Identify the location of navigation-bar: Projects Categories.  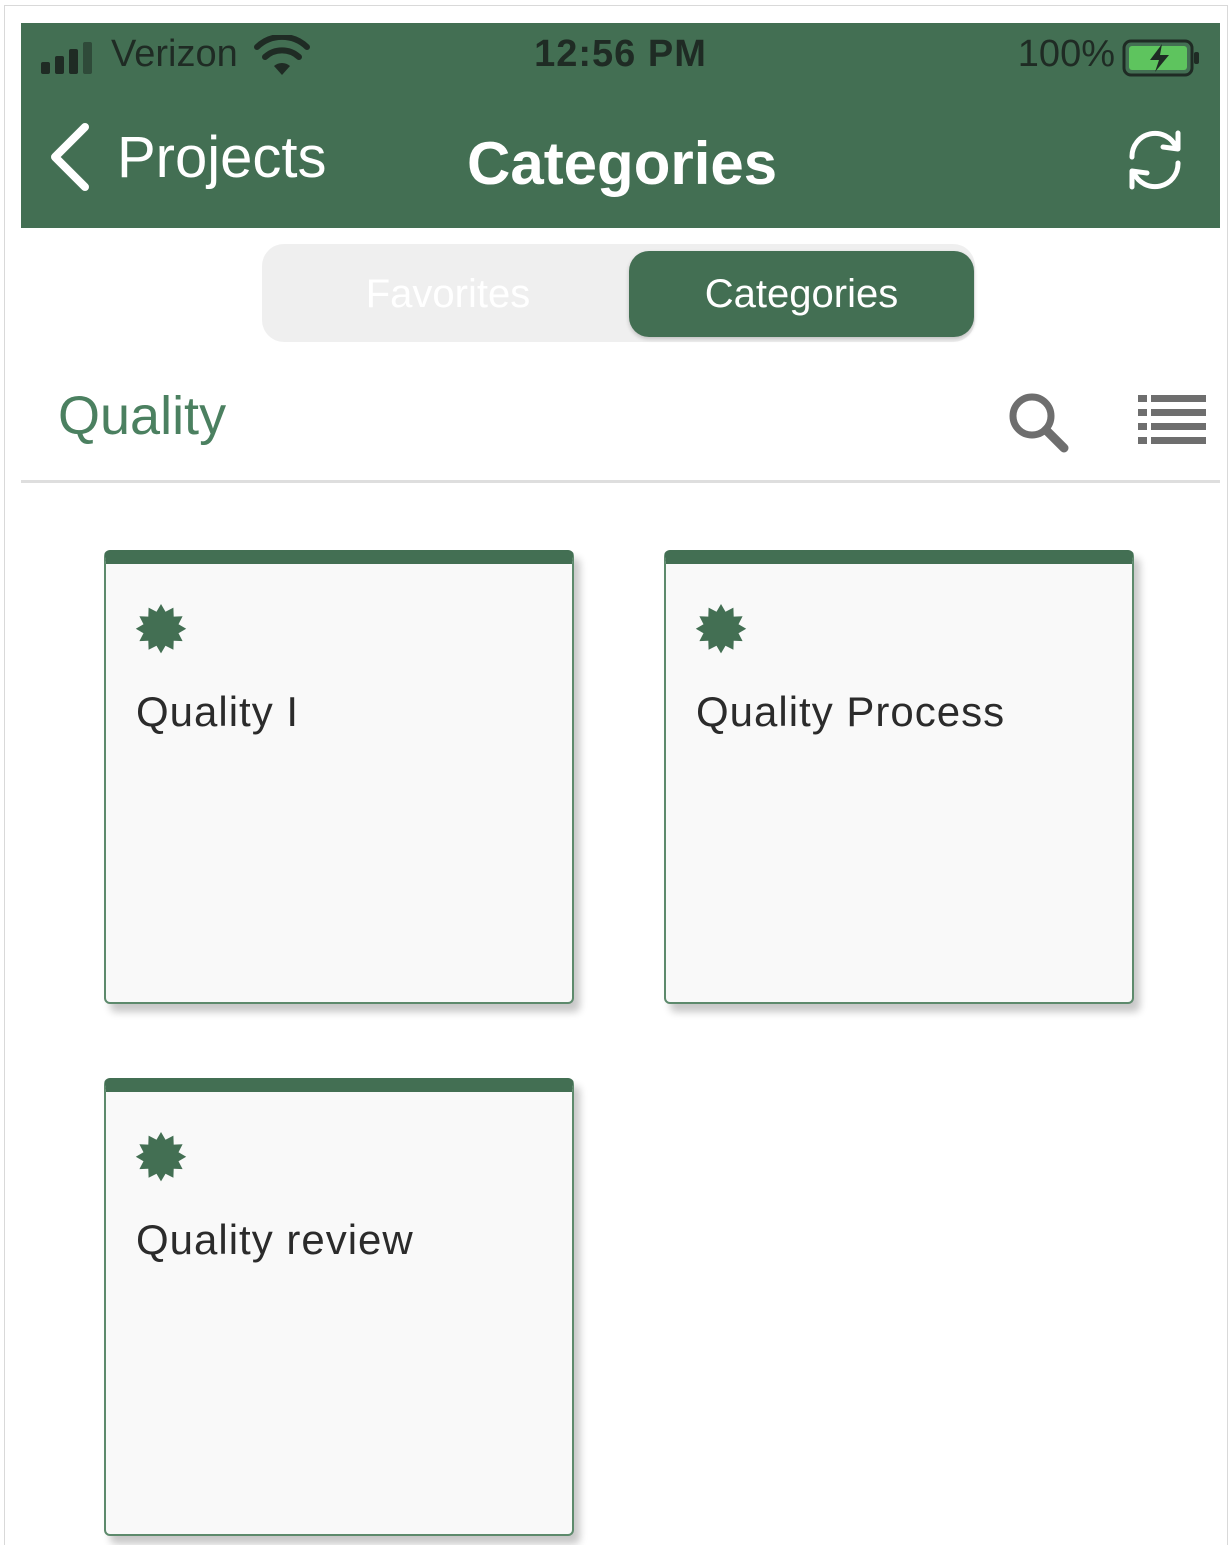
(620, 156).